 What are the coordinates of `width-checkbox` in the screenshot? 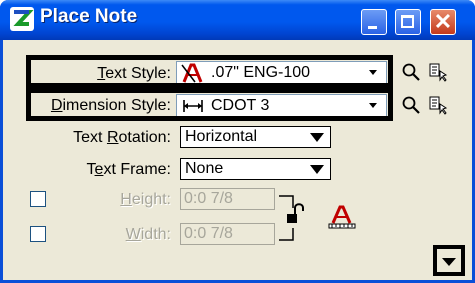 It's located at (38, 234).